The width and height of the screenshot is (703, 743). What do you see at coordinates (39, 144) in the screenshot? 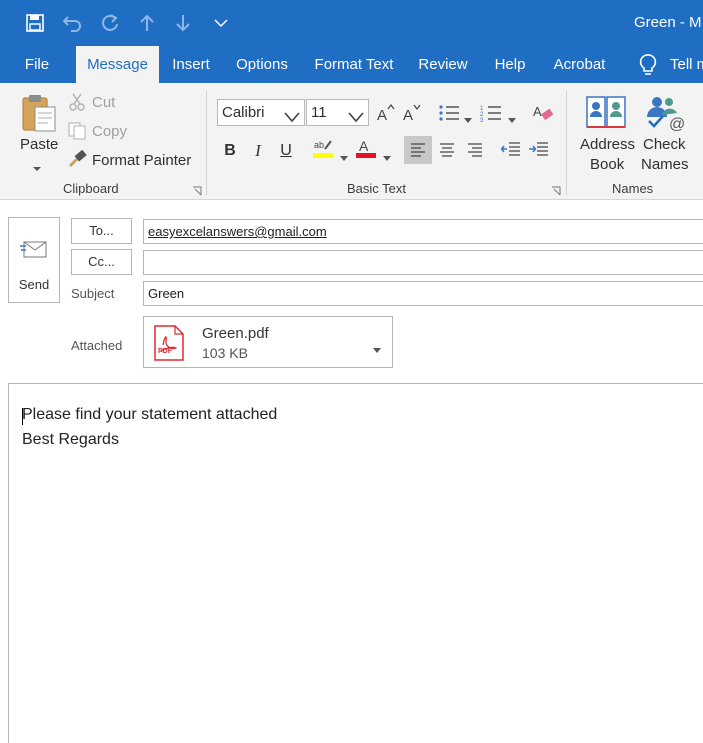
I see `paste-button: Paste` at bounding box center [39, 144].